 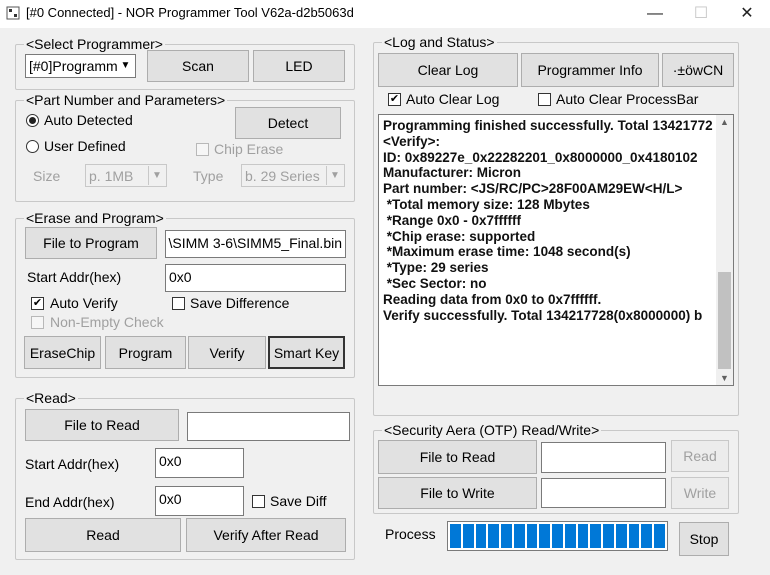 I want to click on log-line: <Verify>:, so click(x=412, y=141).